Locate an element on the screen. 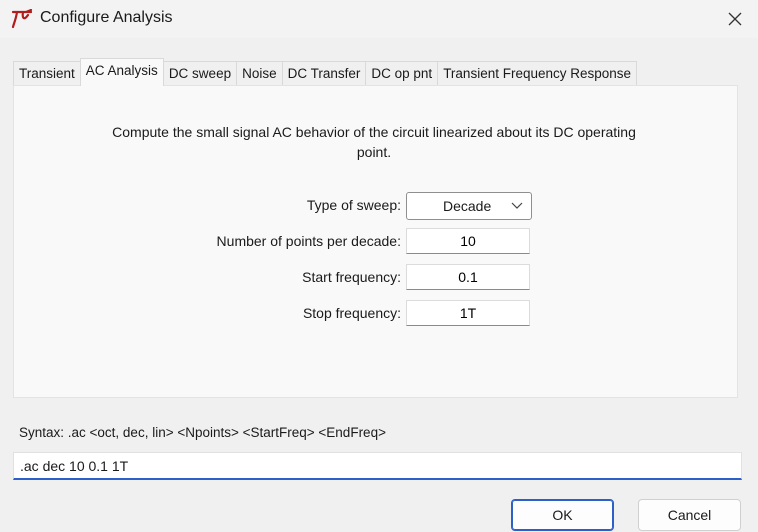 This screenshot has width=758, height=532. cancel-button: Cancel is located at coordinates (689, 515).